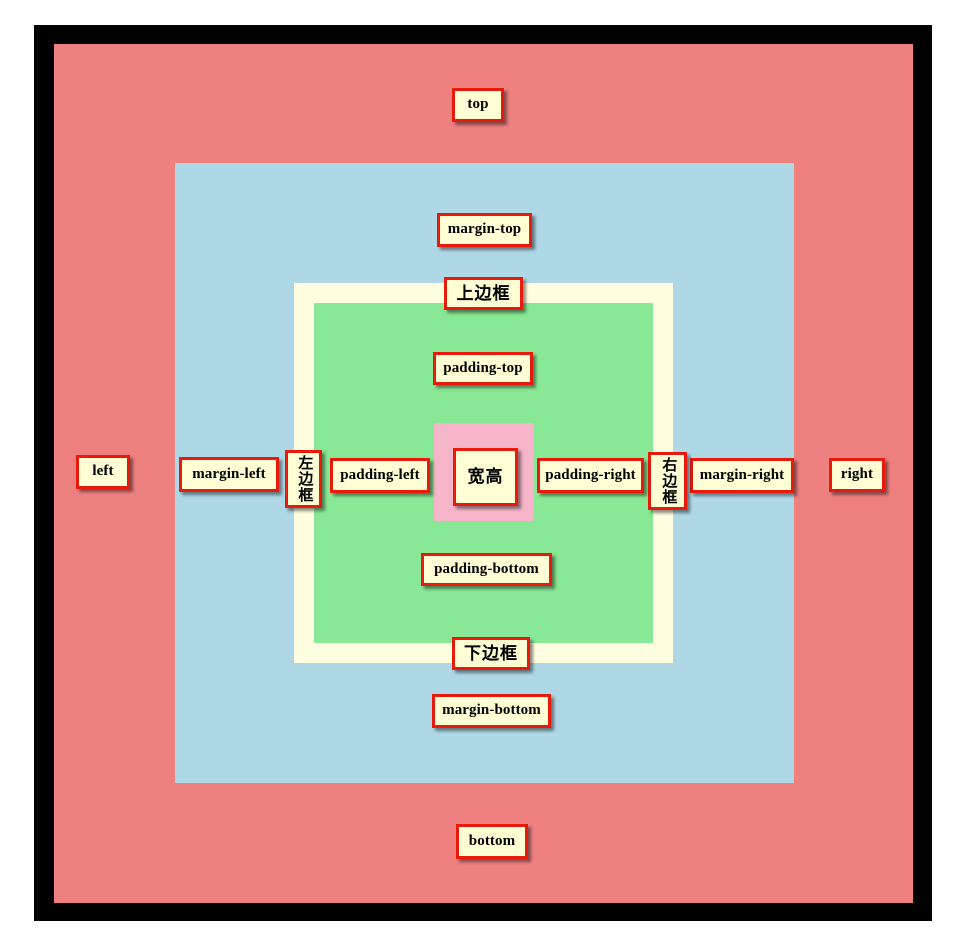 Image resolution: width=965 pixels, height=941 pixels. I want to click on label-padding-left: padding-left, so click(380, 475).